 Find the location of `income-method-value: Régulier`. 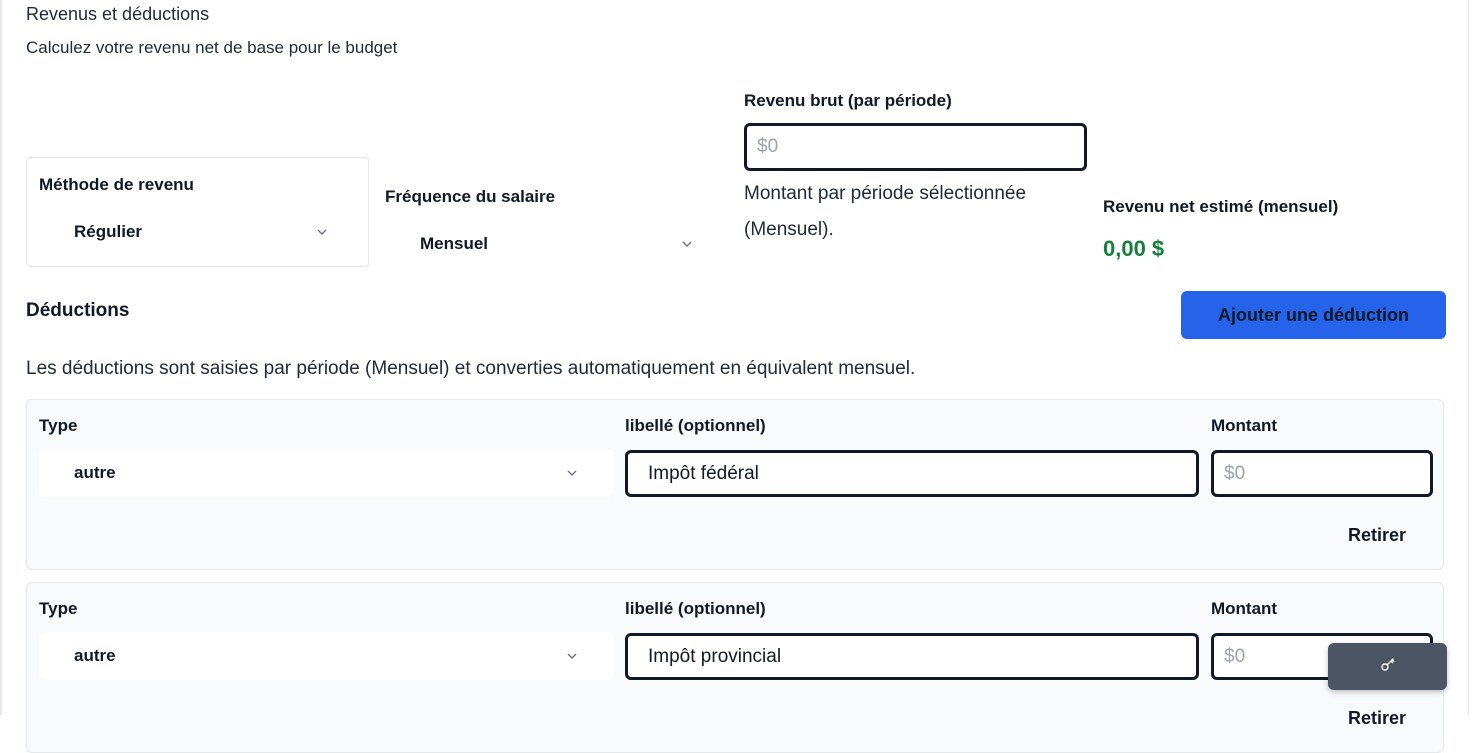

income-method-value: Régulier is located at coordinates (108, 231).